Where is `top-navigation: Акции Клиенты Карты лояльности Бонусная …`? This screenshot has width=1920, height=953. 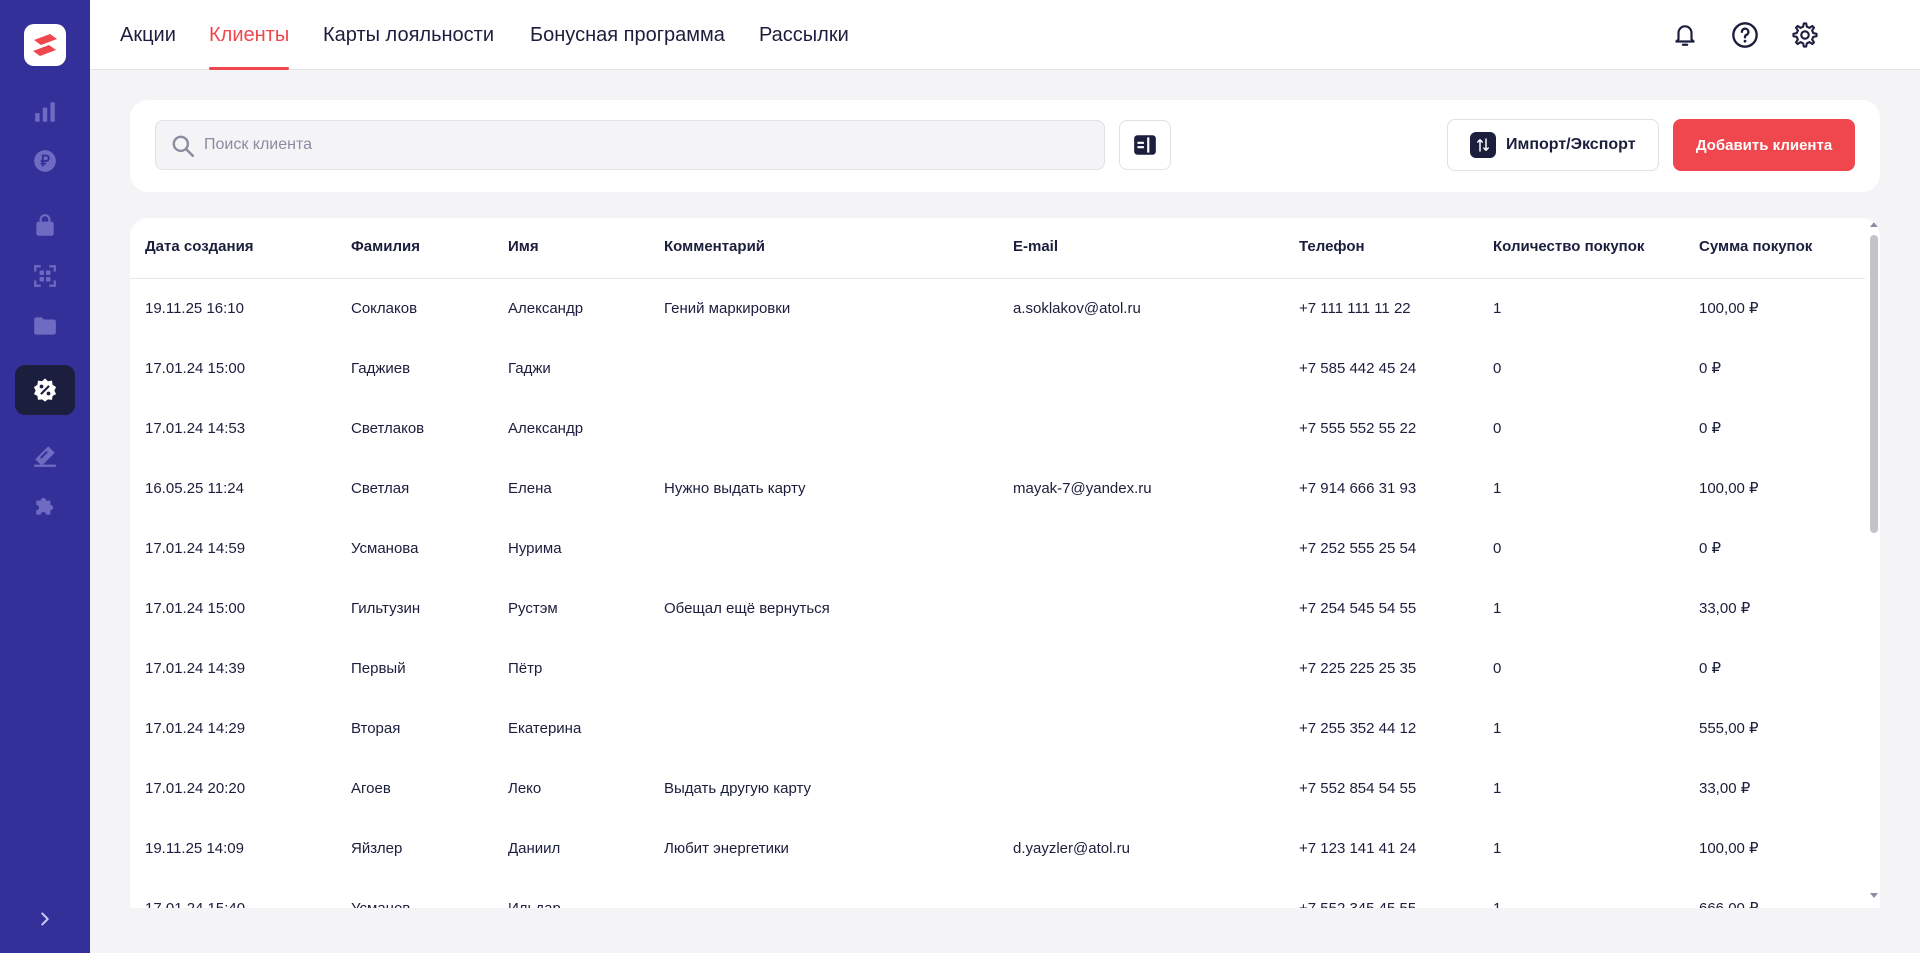
top-navigation: Акции Клиенты Карты лояльности Бонусная … is located at coordinates (1005, 35).